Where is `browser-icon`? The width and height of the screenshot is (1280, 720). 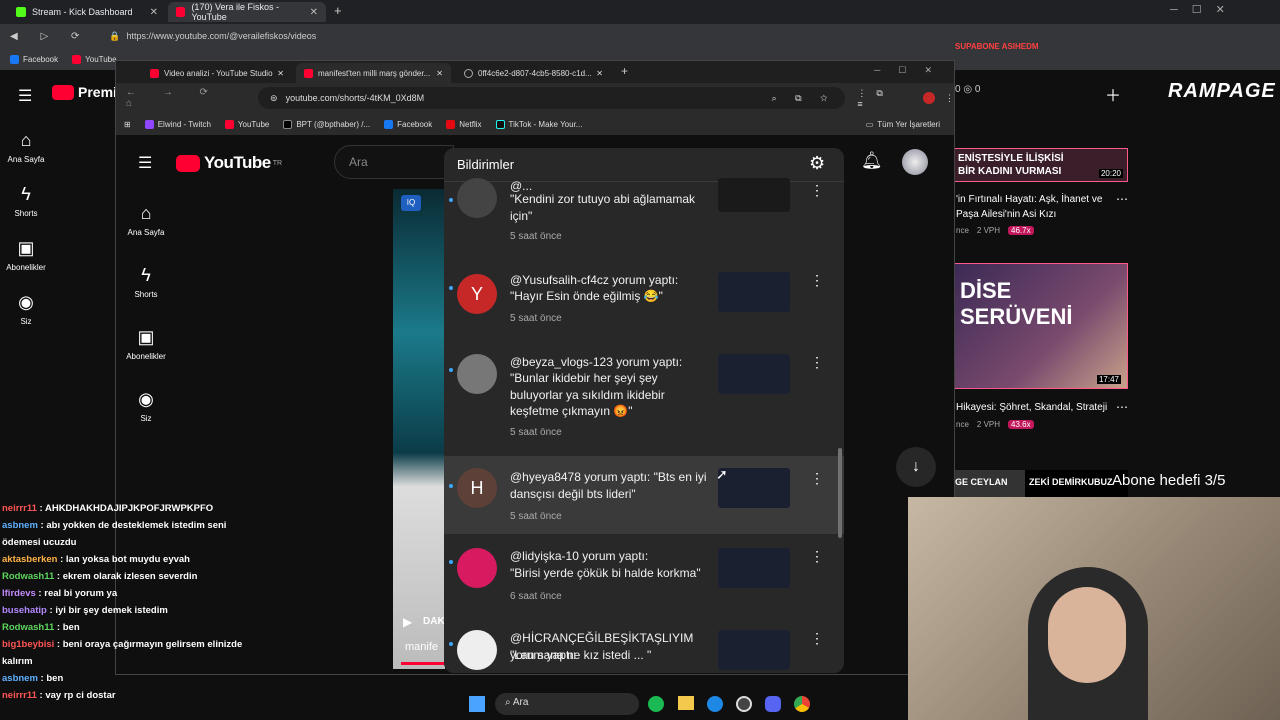
browser-icon is located at coordinates (715, 704).